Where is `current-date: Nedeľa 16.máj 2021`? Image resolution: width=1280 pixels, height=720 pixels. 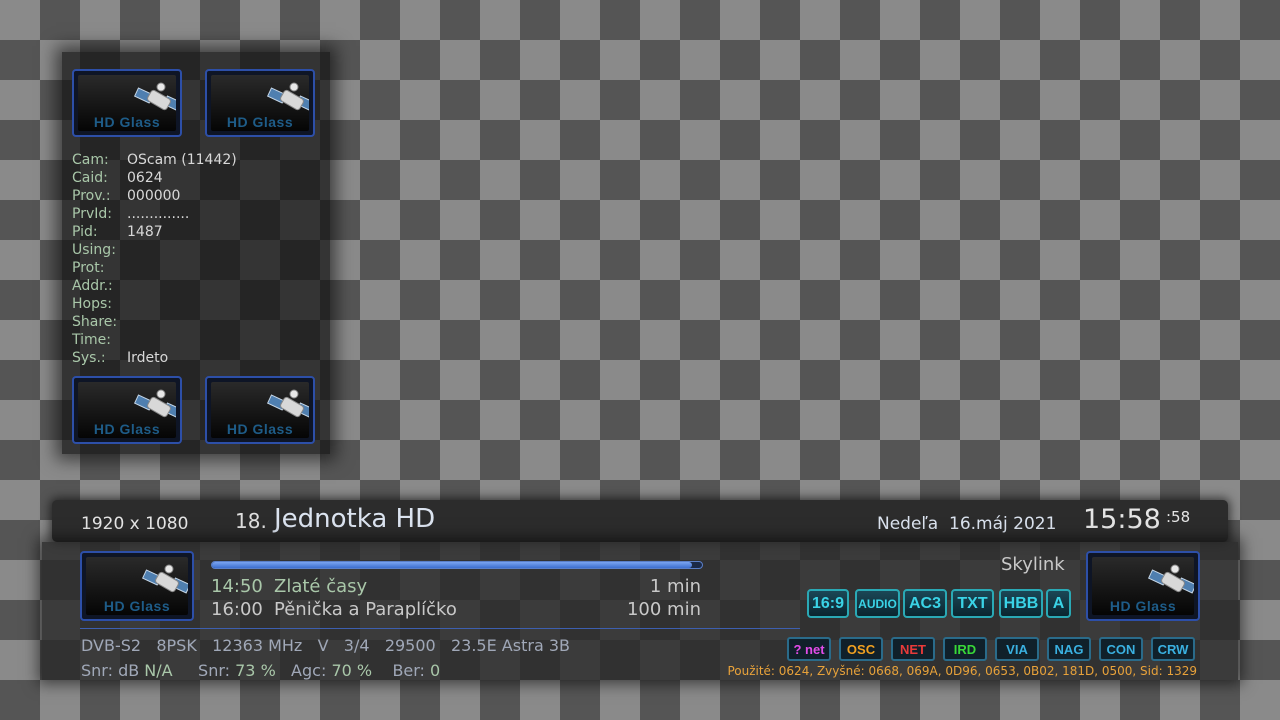
current-date: Nedeľa 16.máj 2021 is located at coordinates (967, 524).